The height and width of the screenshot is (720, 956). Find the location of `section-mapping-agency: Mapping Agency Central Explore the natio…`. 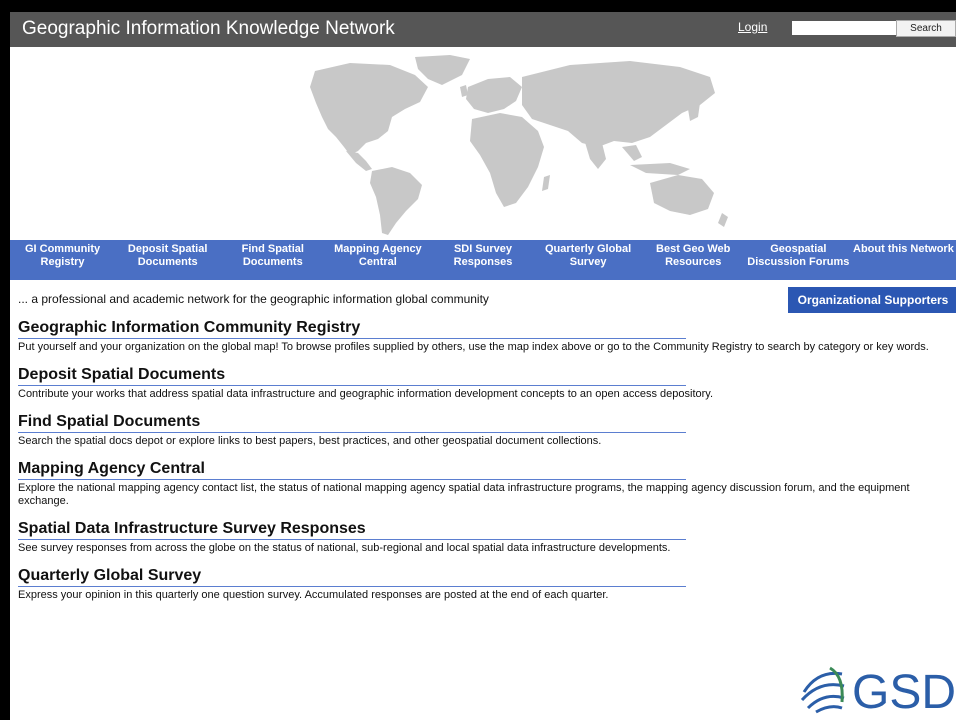

section-mapping-agency: Mapping Agency Central Explore the natio… is located at coordinates (487, 483).